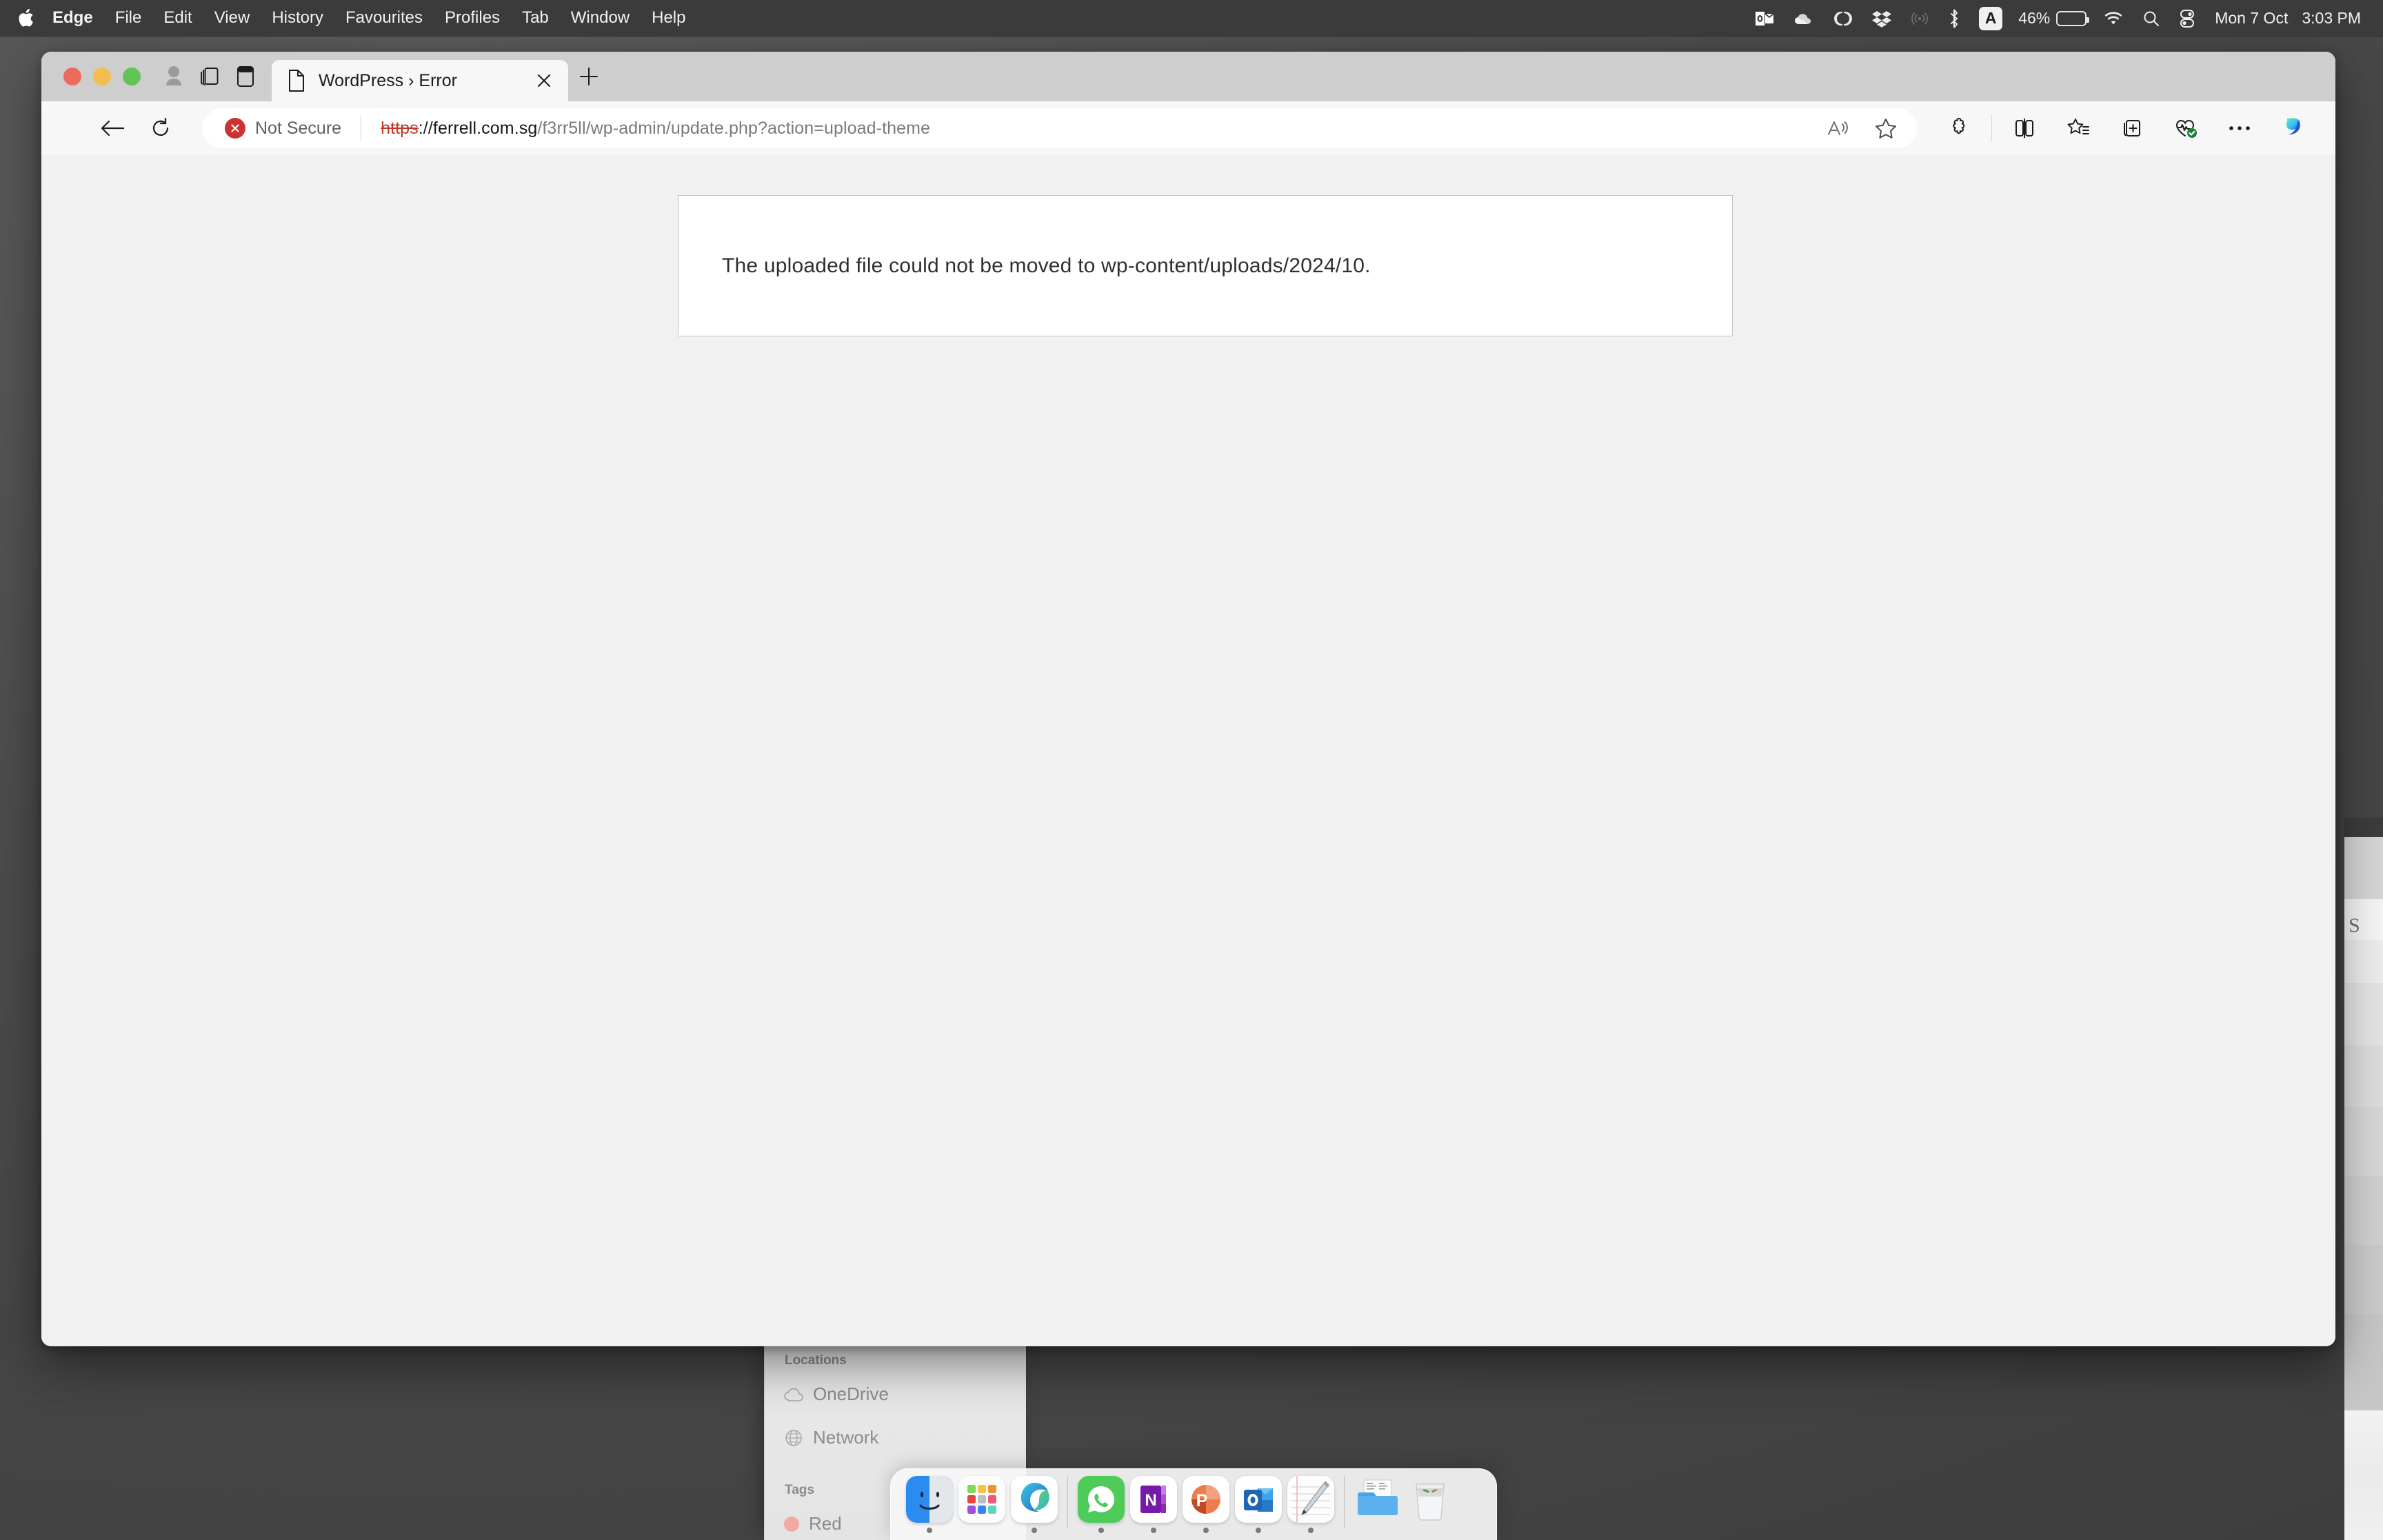 The width and height of the screenshot is (2383, 1540). Describe the element at coordinates (2187, 19) in the screenshot. I see `control-center-icon` at that location.